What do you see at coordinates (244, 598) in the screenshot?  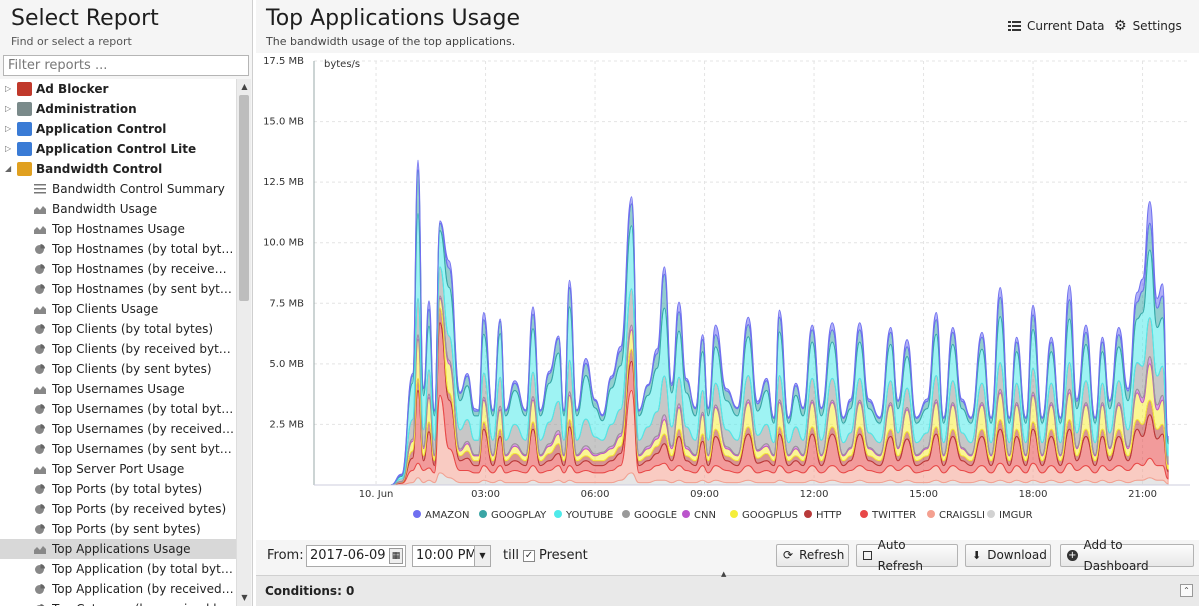 I see `scroll-down-icon: ▼` at bounding box center [244, 598].